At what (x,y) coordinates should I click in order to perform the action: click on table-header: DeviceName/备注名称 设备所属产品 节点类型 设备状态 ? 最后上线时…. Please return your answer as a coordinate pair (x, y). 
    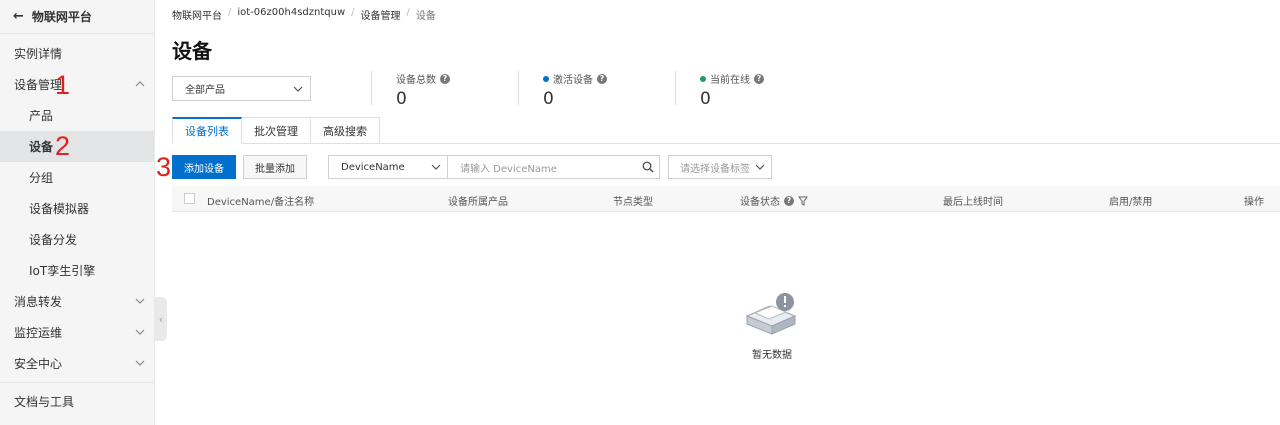
    Looking at the image, I should click on (726, 199).